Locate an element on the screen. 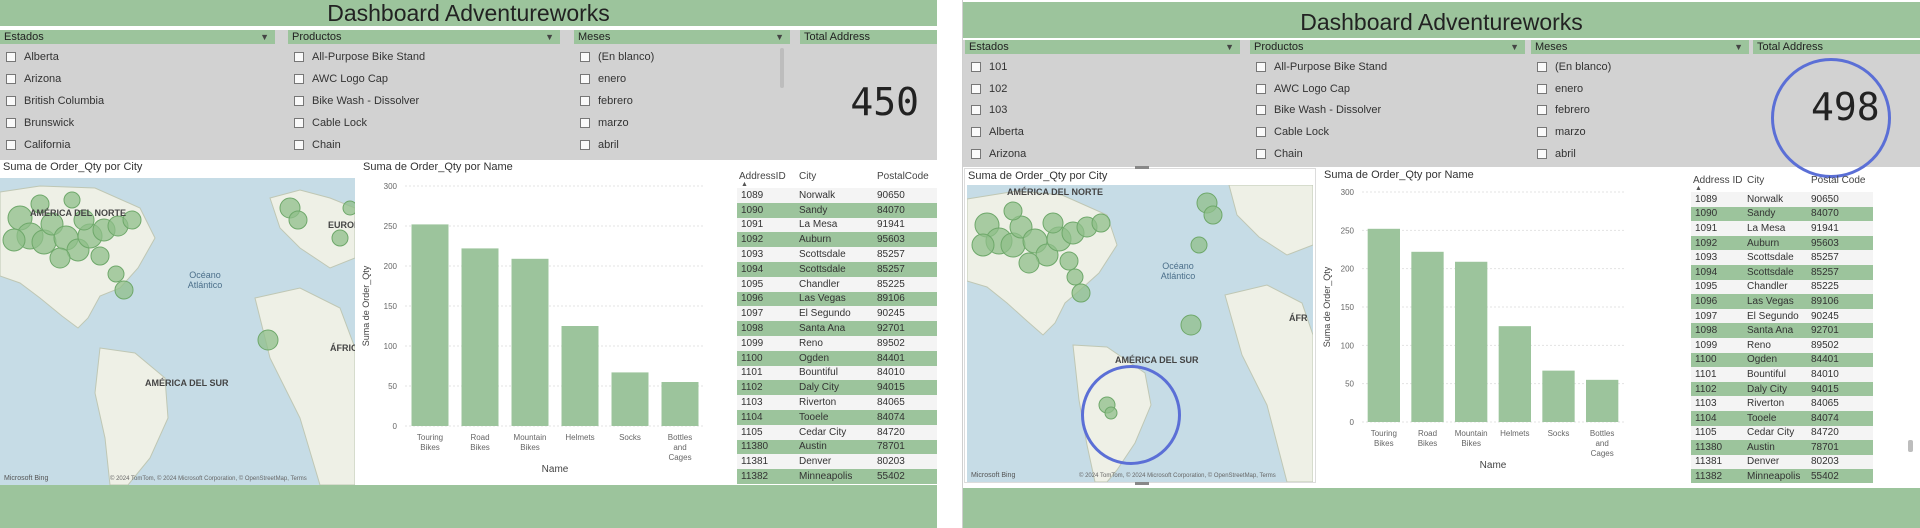  slicer-option: marzo is located at coordinates (1640, 132).